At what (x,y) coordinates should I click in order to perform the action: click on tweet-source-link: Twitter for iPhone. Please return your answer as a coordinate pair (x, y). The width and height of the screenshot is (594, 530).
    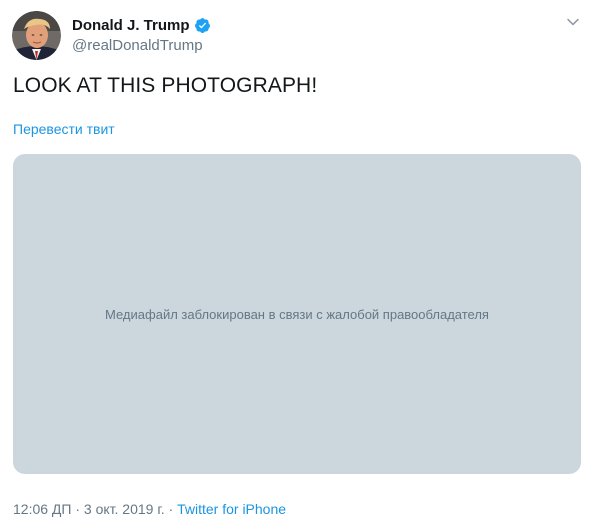
    Looking at the image, I should click on (231, 509).